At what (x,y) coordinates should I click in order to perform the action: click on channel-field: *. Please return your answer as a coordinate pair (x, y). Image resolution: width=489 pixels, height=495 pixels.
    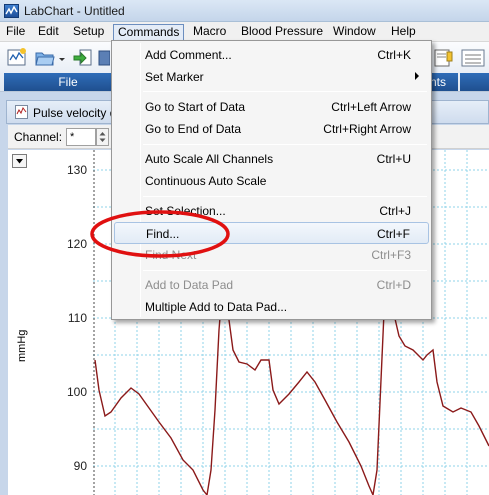
    Looking at the image, I should click on (81, 137).